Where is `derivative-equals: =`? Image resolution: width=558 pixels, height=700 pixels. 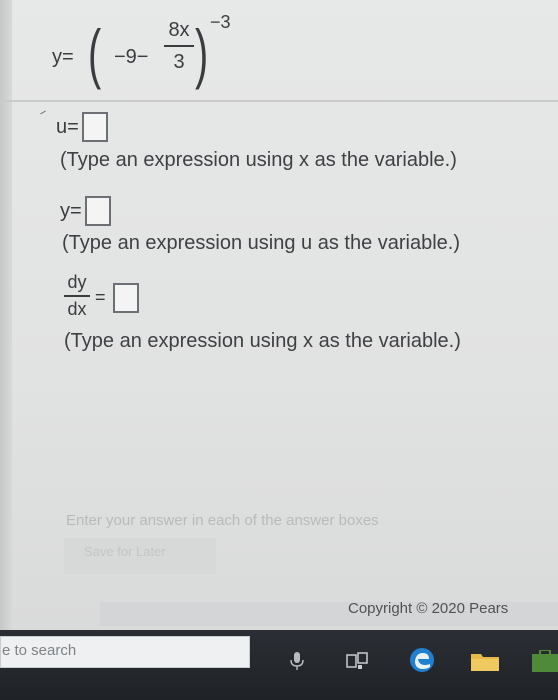 derivative-equals: = is located at coordinates (100, 297).